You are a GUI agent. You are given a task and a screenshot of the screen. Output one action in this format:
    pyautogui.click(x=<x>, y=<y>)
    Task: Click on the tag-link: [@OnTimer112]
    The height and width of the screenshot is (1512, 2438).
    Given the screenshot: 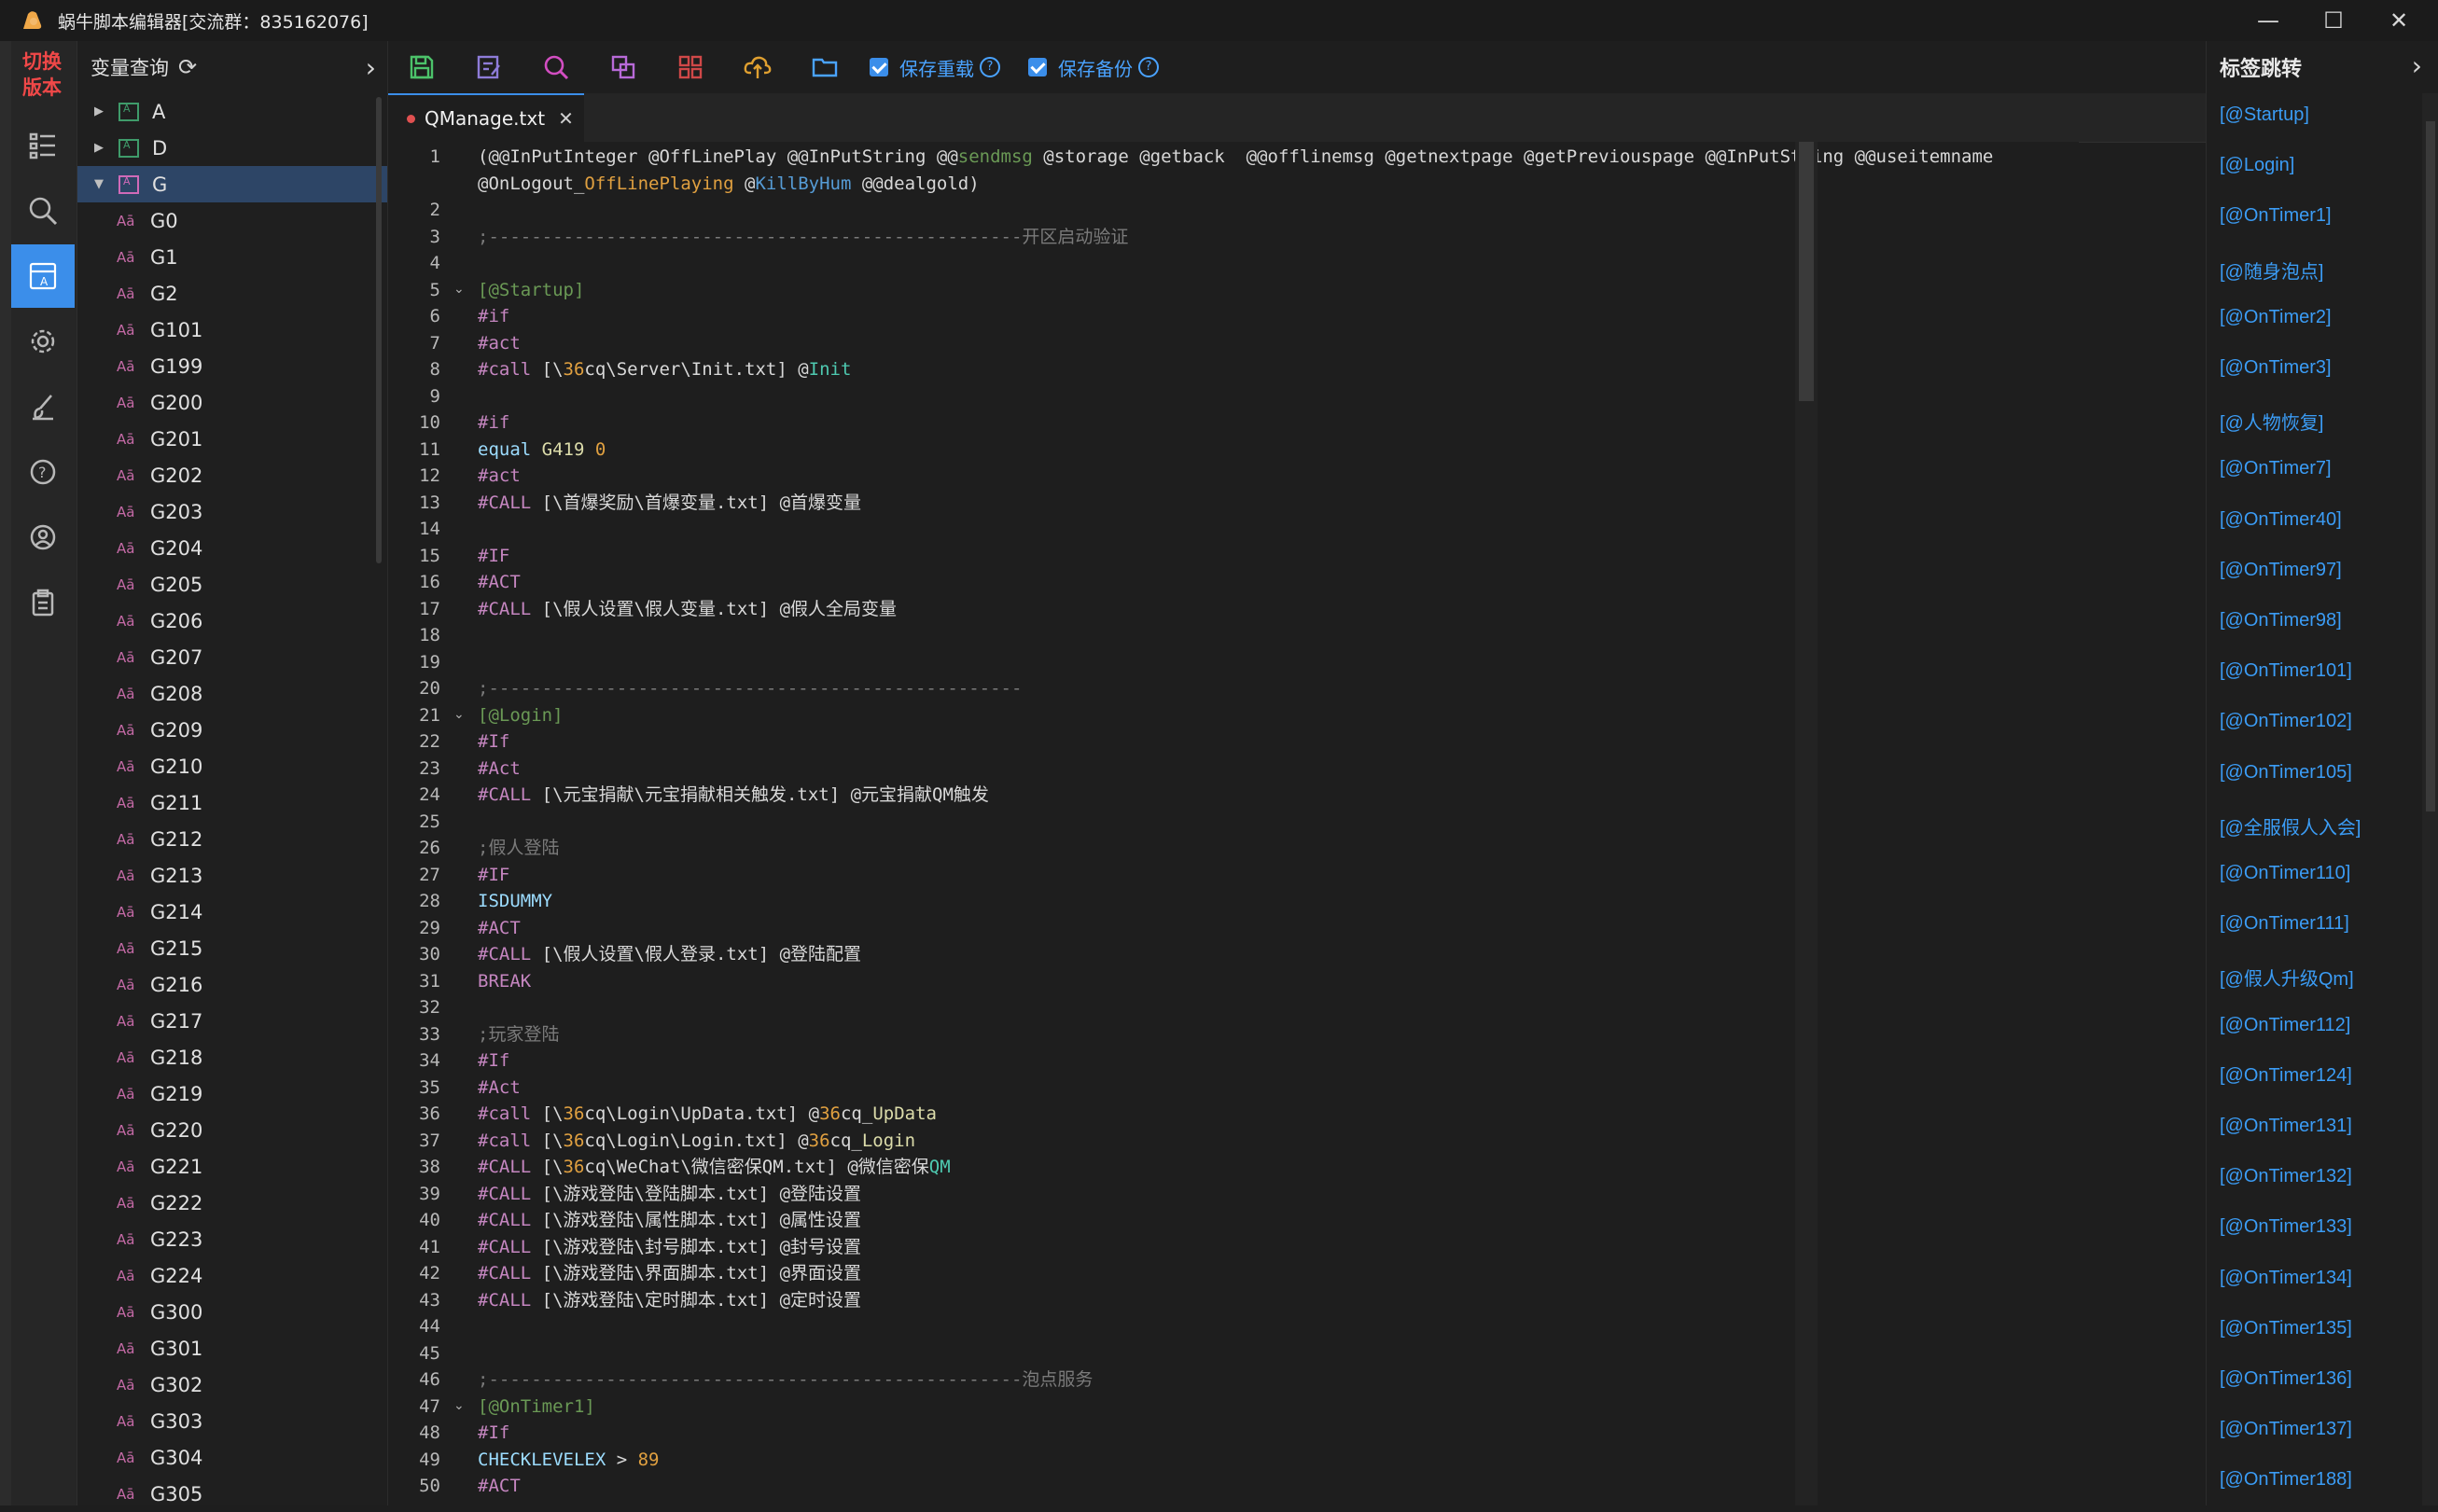 What is the action you would take?
    pyautogui.click(x=2285, y=1025)
    